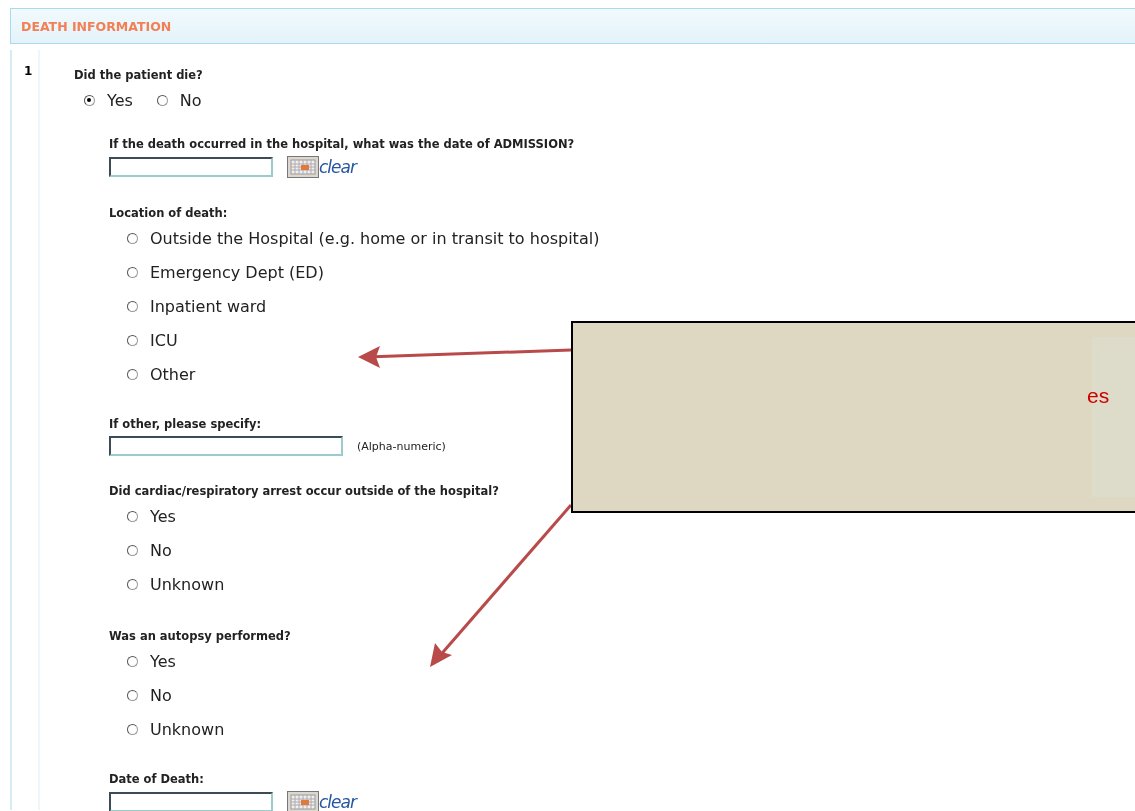 The height and width of the screenshot is (811, 1135). What do you see at coordinates (173, 374) in the screenshot?
I see `option-label: Other` at bounding box center [173, 374].